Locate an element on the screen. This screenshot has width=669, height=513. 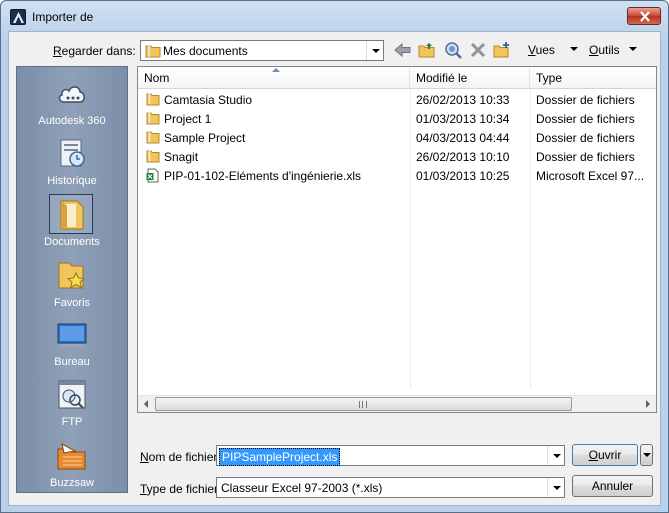
file-name: Project 1 is located at coordinates (188, 119).